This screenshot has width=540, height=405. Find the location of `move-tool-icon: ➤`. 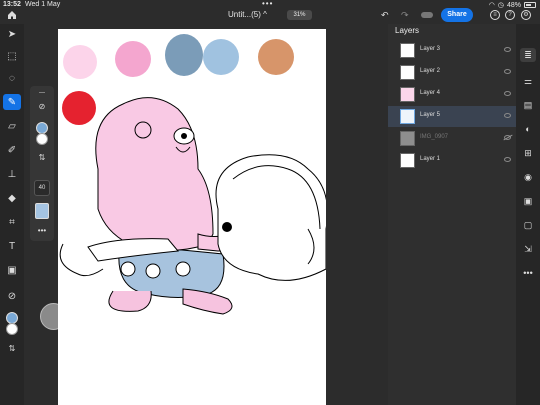

move-tool-icon: ➤ is located at coordinates (12, 34).